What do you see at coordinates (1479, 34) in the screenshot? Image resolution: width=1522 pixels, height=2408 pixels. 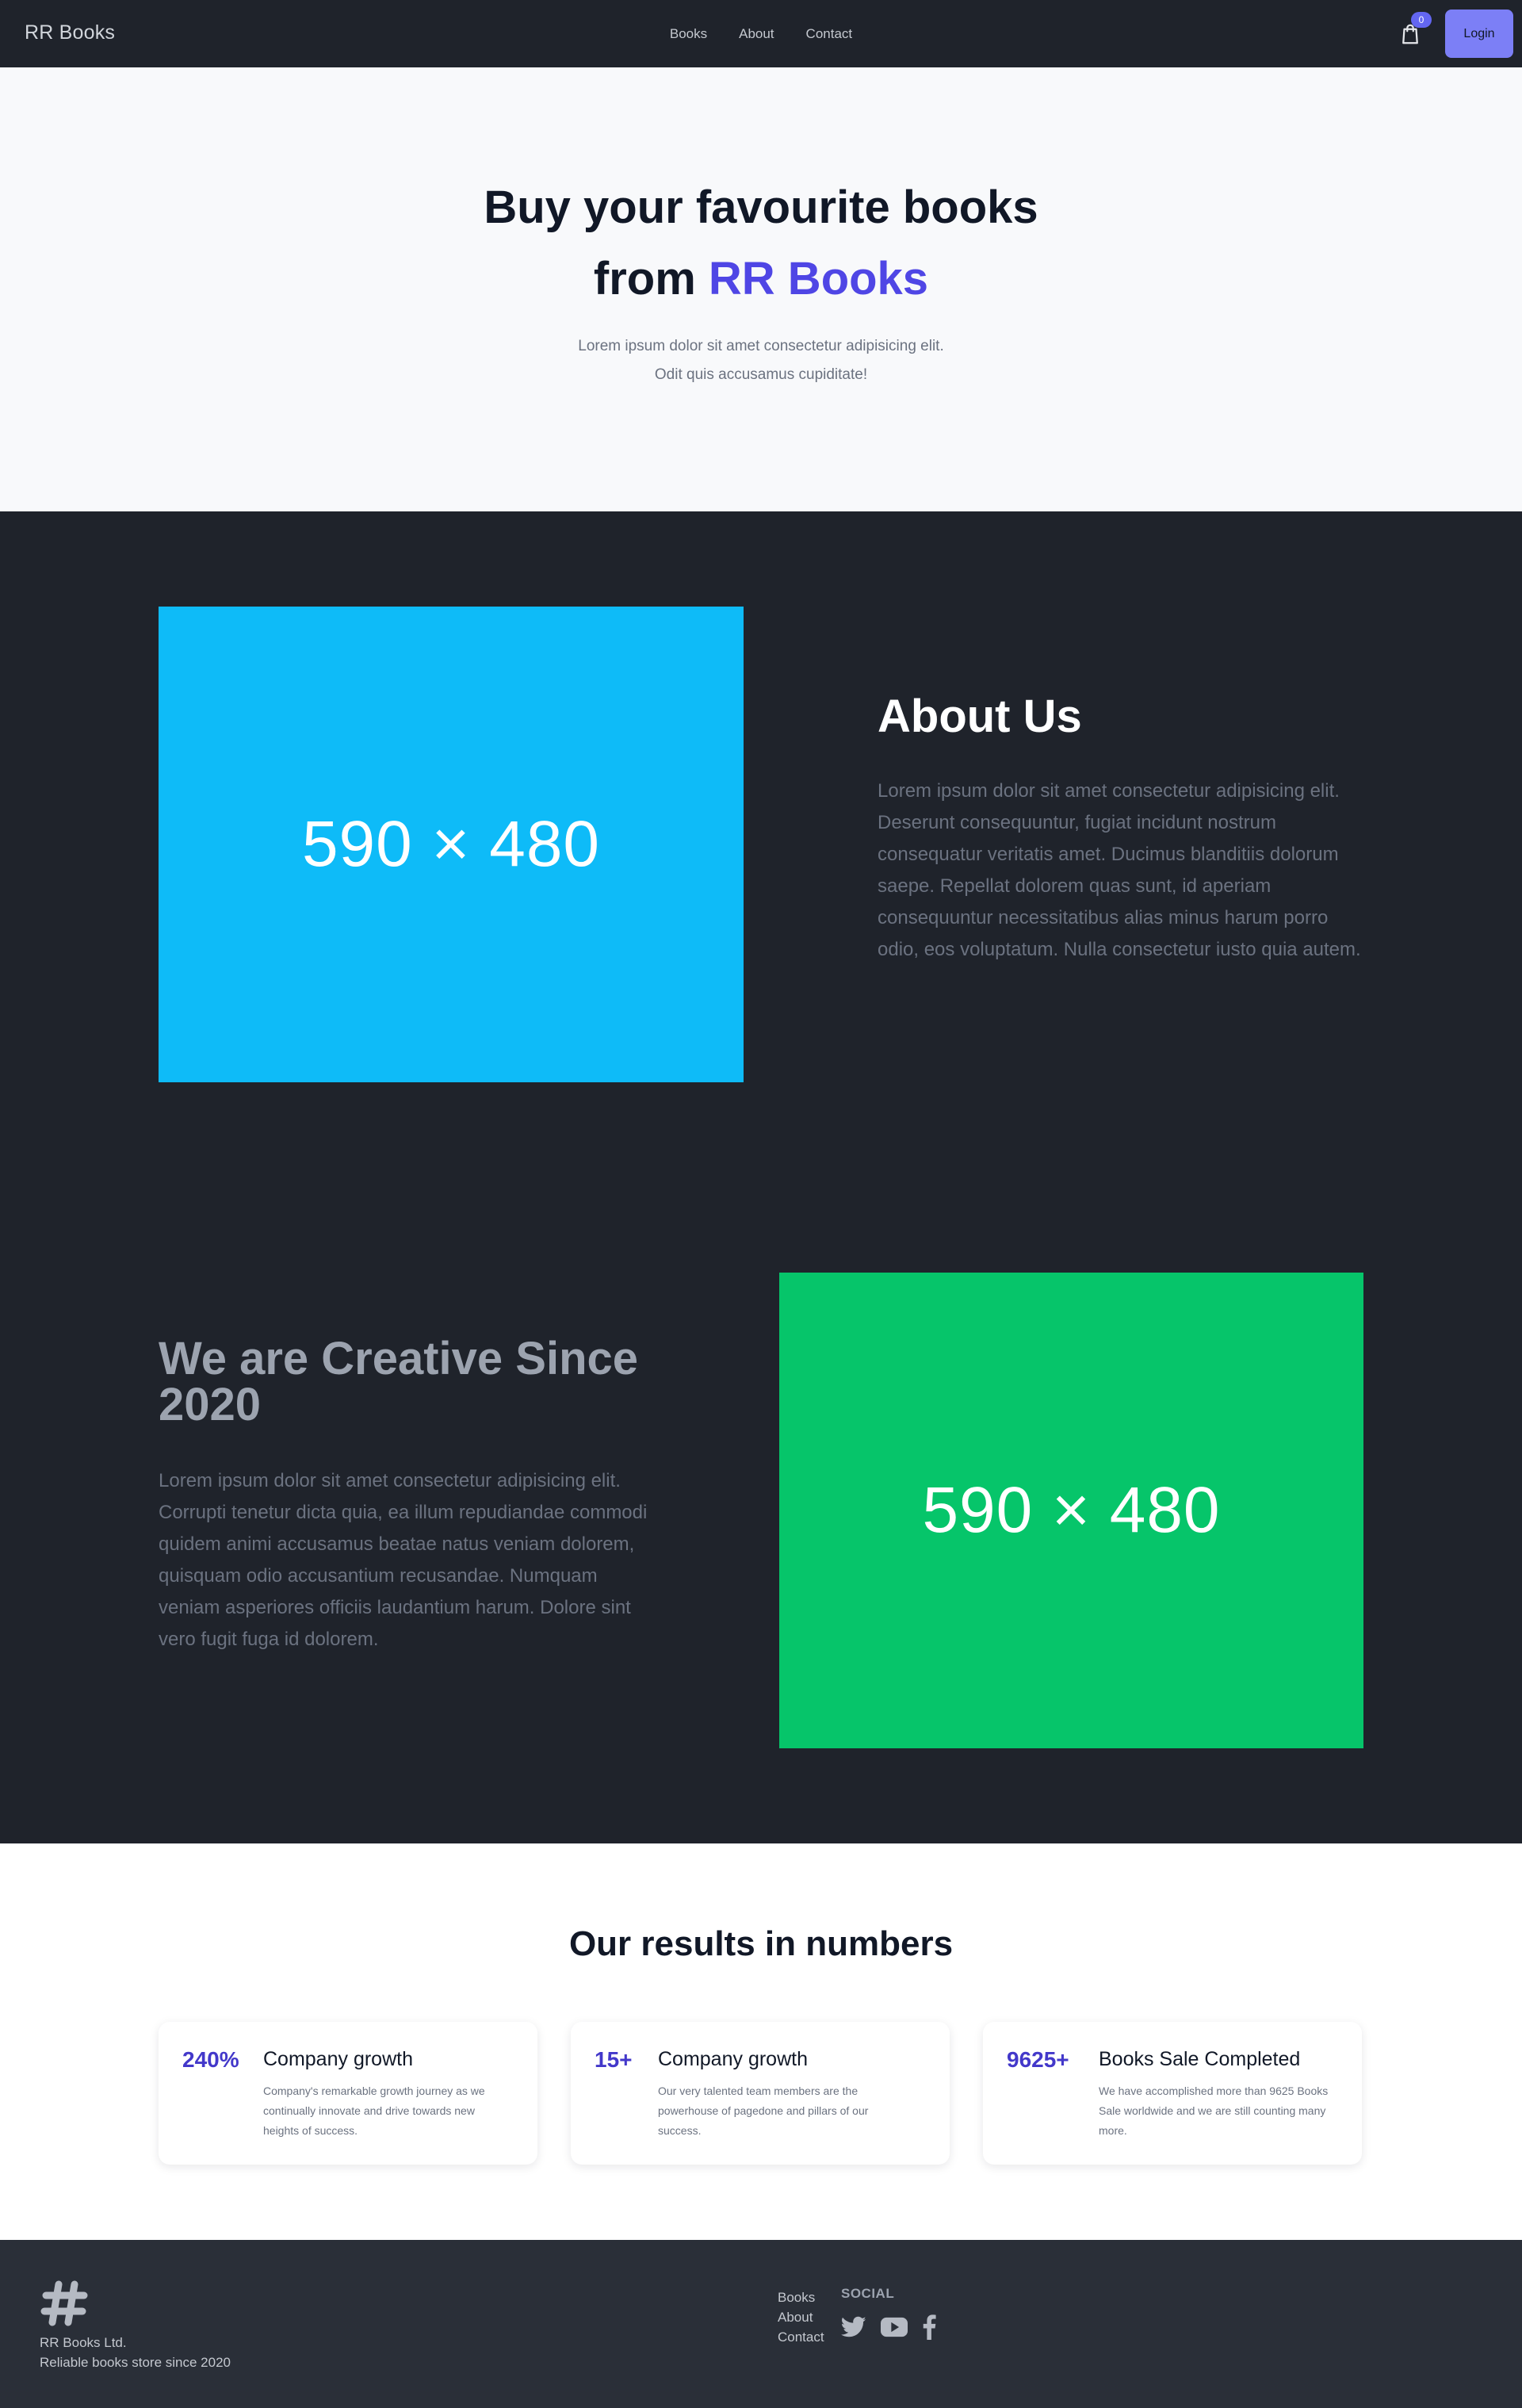 I see `login-button: Login` at bounding box center [1479, 34].